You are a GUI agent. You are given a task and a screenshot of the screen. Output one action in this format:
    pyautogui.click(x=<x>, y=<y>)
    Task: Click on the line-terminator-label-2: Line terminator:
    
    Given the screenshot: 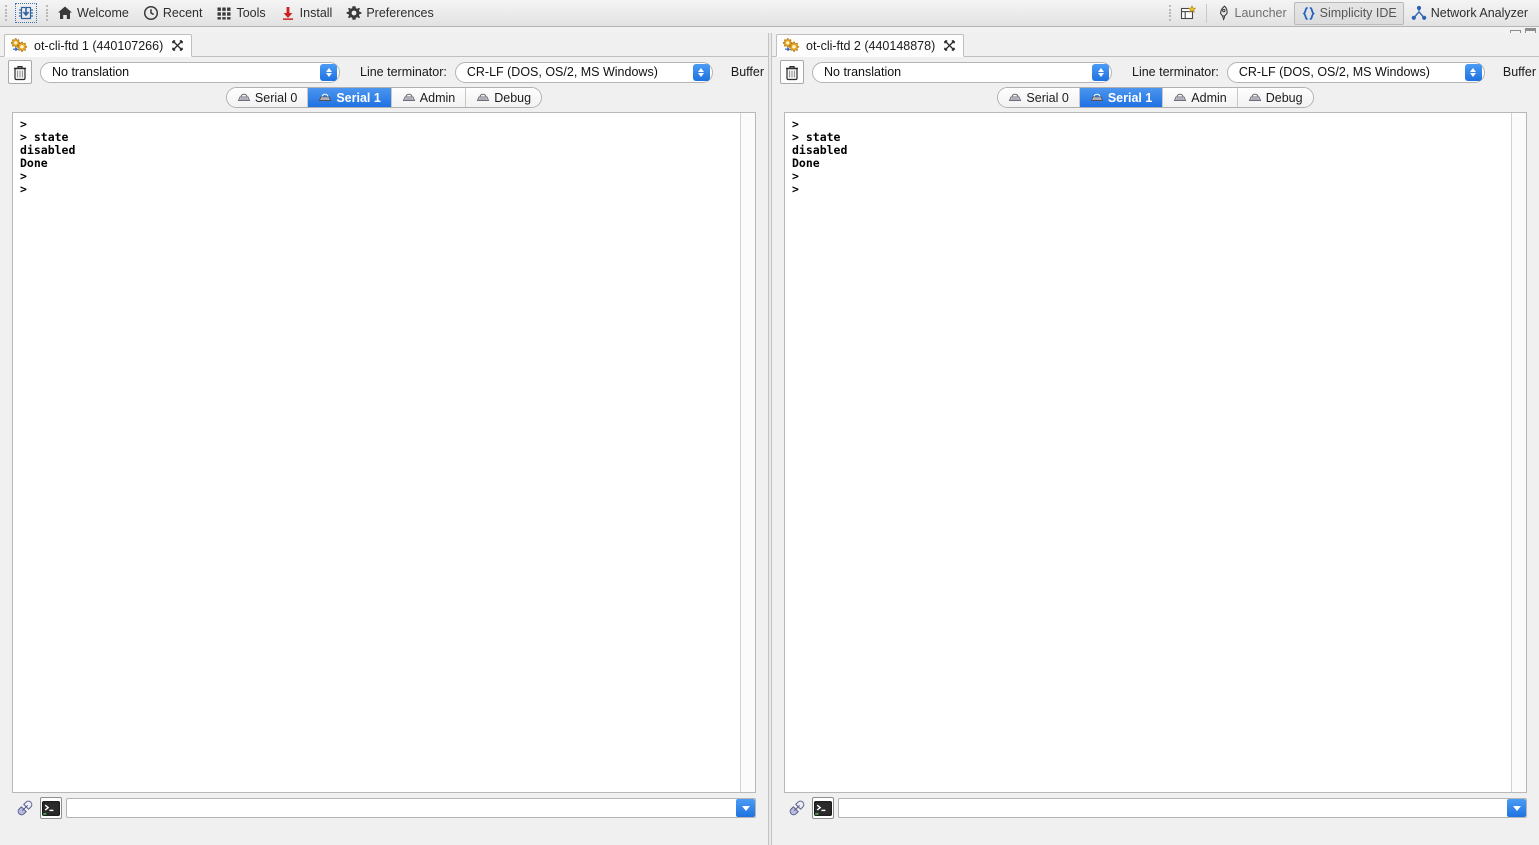 What is the action you would take?
    pyautogui.click(x=1175, y=72)
    